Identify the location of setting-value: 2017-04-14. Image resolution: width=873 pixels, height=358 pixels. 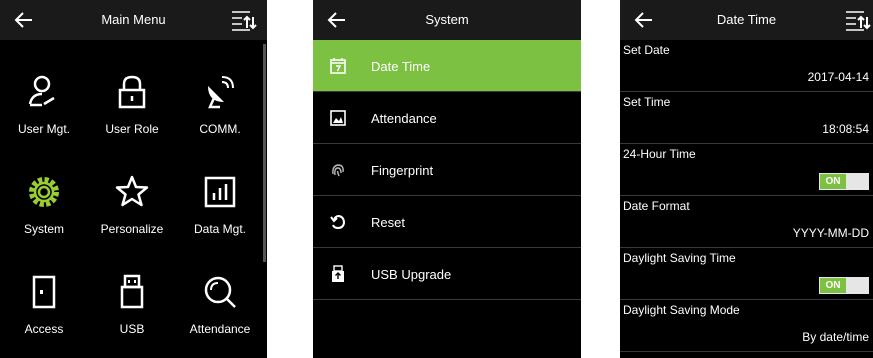
(838, 77).